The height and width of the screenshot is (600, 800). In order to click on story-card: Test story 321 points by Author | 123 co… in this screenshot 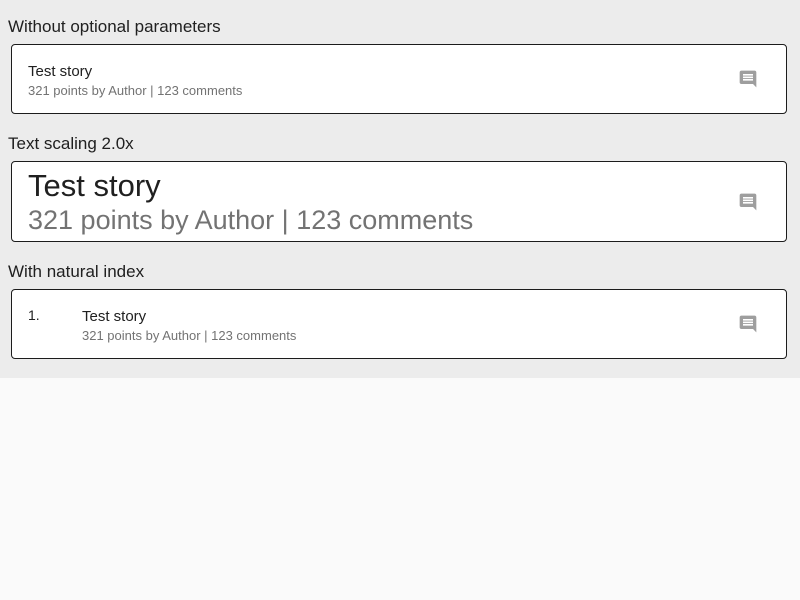, I will do `click(399, 79)`.